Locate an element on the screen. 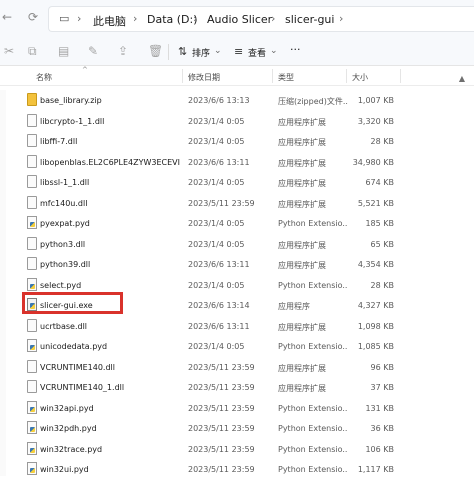  sort-icon: ⇅ is located at coordinates (182, 51).